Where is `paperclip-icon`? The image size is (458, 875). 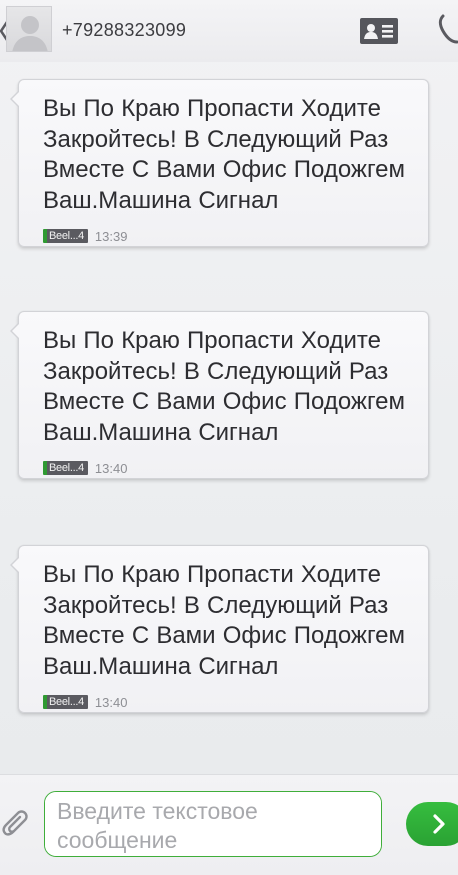
paperclip-icon is located at coordinates (17, 824).